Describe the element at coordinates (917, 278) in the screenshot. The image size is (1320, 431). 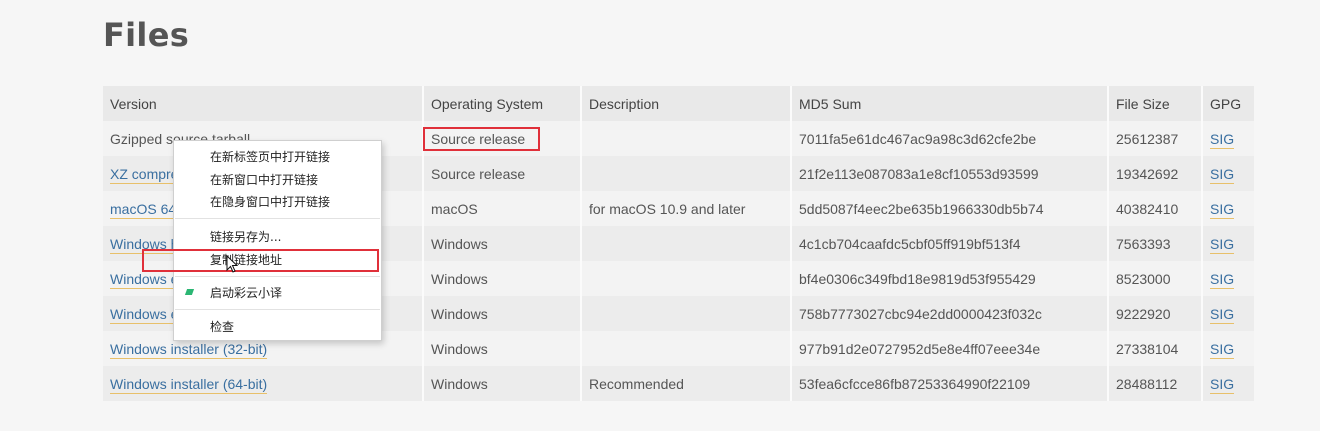
I see `md5-cell: bf4e0306c349fbd18e9819d53f955429` at that location.